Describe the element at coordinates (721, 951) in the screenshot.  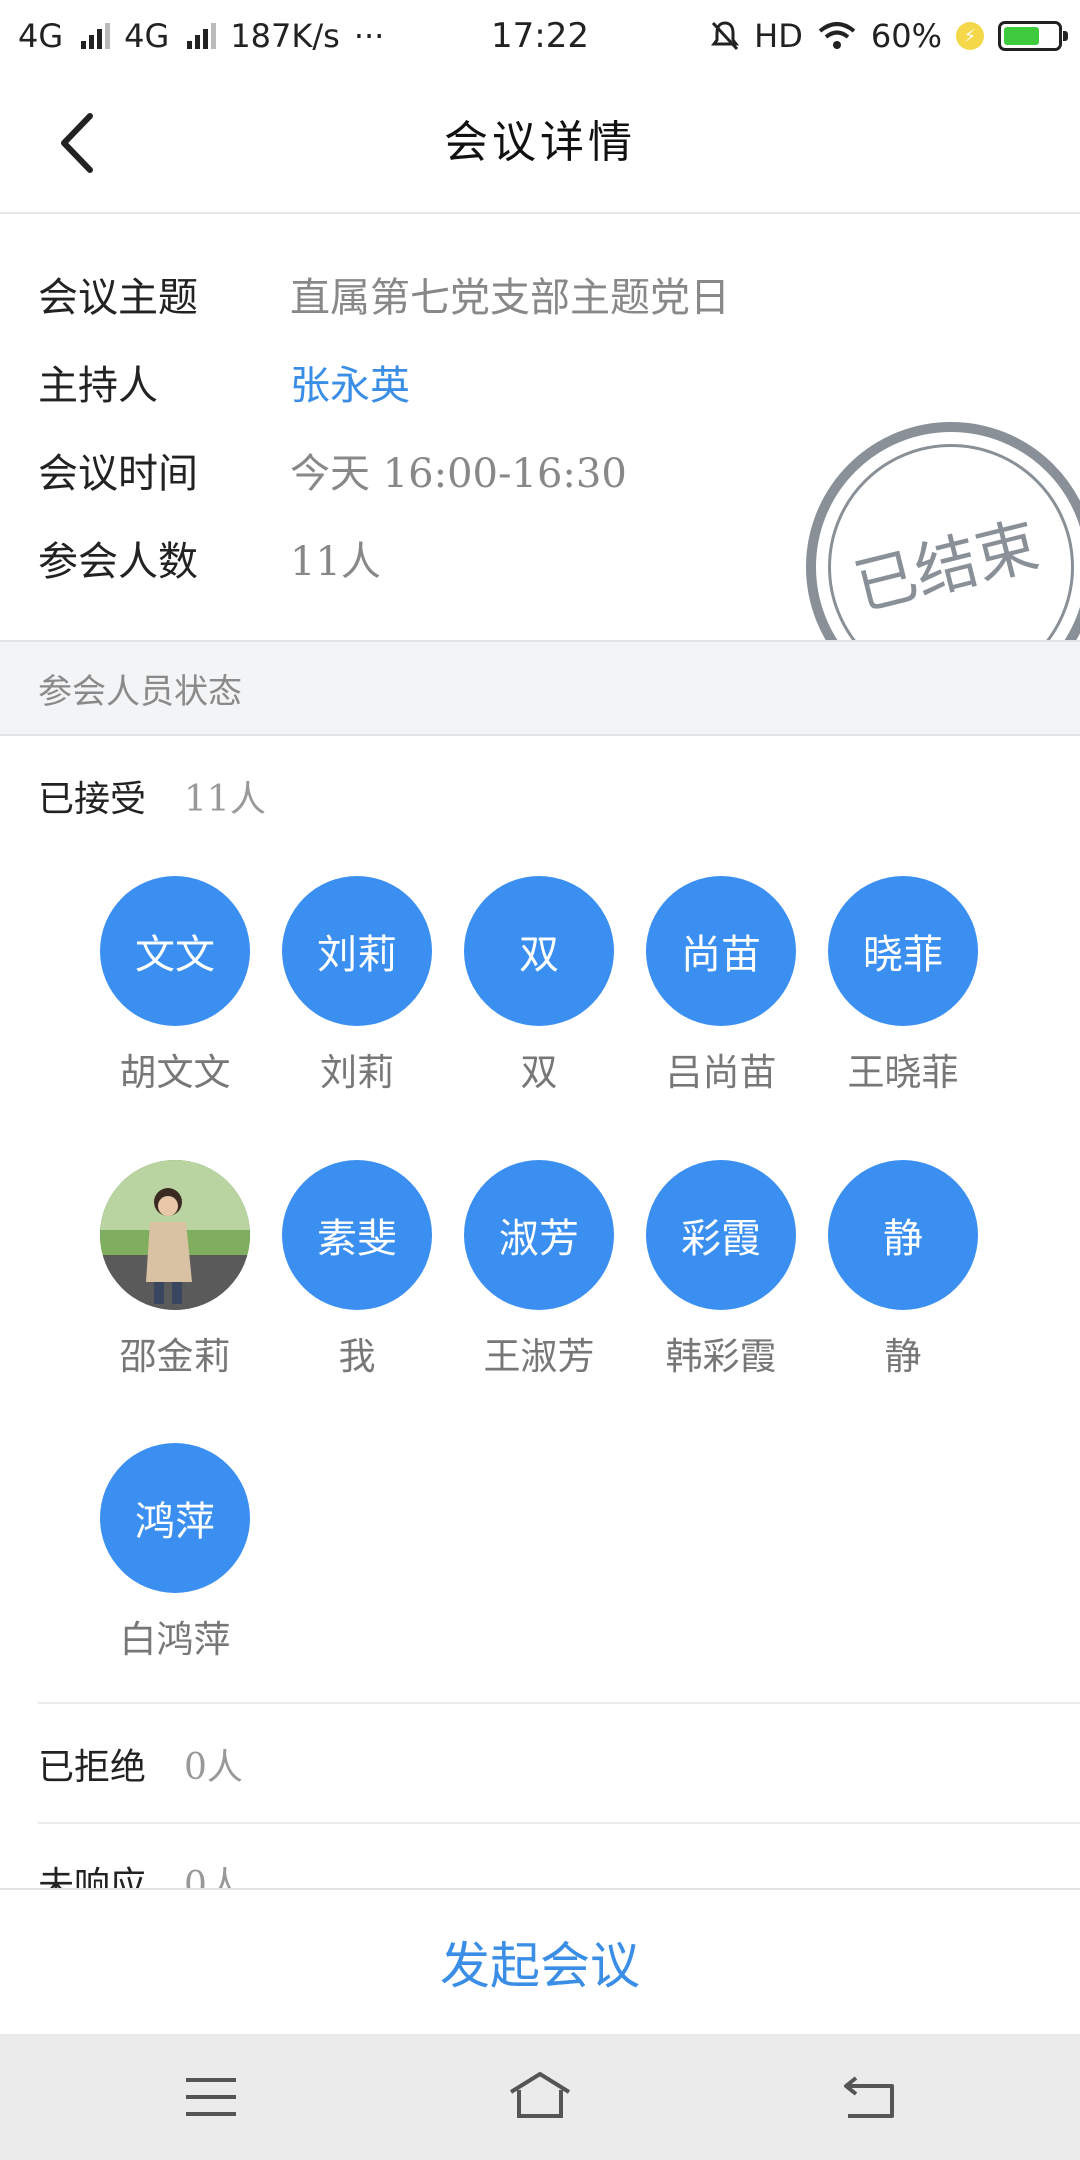
I see `member-avatar: 尚苗` at that location.